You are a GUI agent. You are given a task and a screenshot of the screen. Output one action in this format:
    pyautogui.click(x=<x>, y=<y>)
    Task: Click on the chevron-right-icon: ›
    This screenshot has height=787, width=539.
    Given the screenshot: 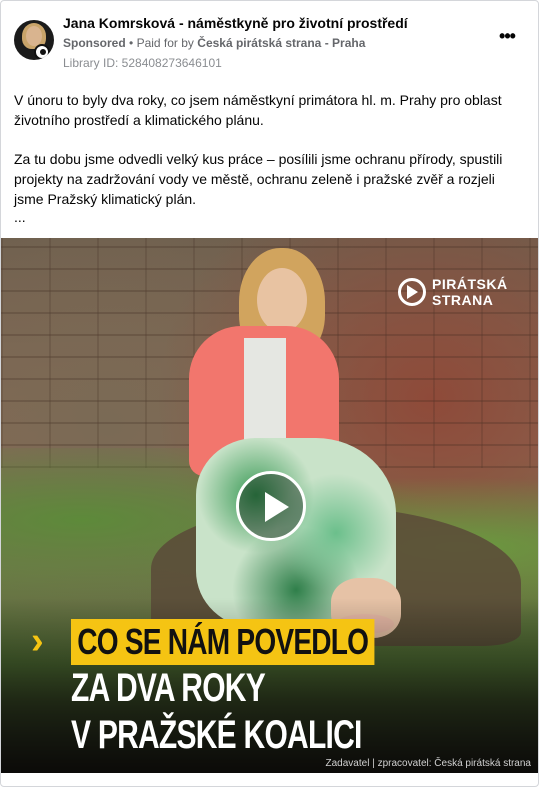 What is the action you would take?
    pyautogui.click(x=37, y=641)
    